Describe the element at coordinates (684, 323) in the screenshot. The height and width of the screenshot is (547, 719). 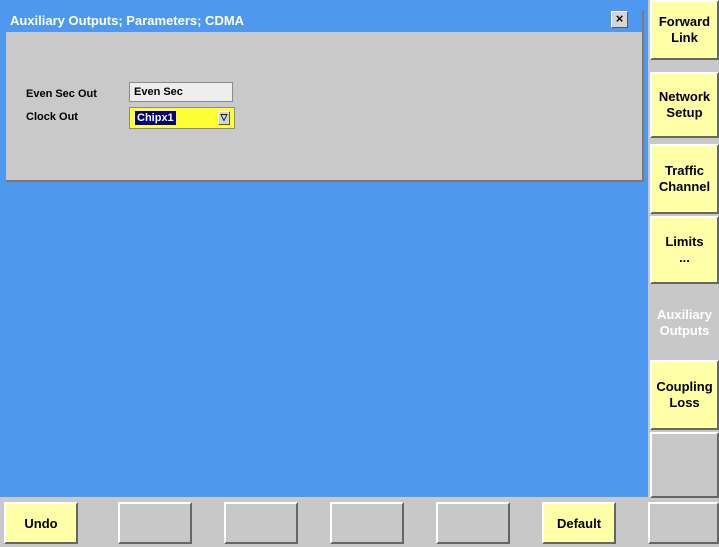
I see `softkey-auxiliary-outputs: Auxiliary Outputs` at that location.